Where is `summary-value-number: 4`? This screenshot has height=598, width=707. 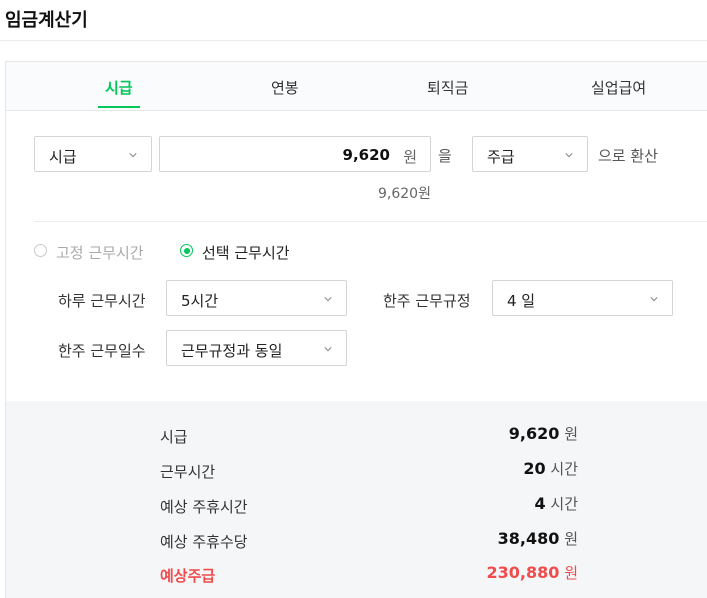 summary-value-number: 4 is located at coordinates (540, 503).